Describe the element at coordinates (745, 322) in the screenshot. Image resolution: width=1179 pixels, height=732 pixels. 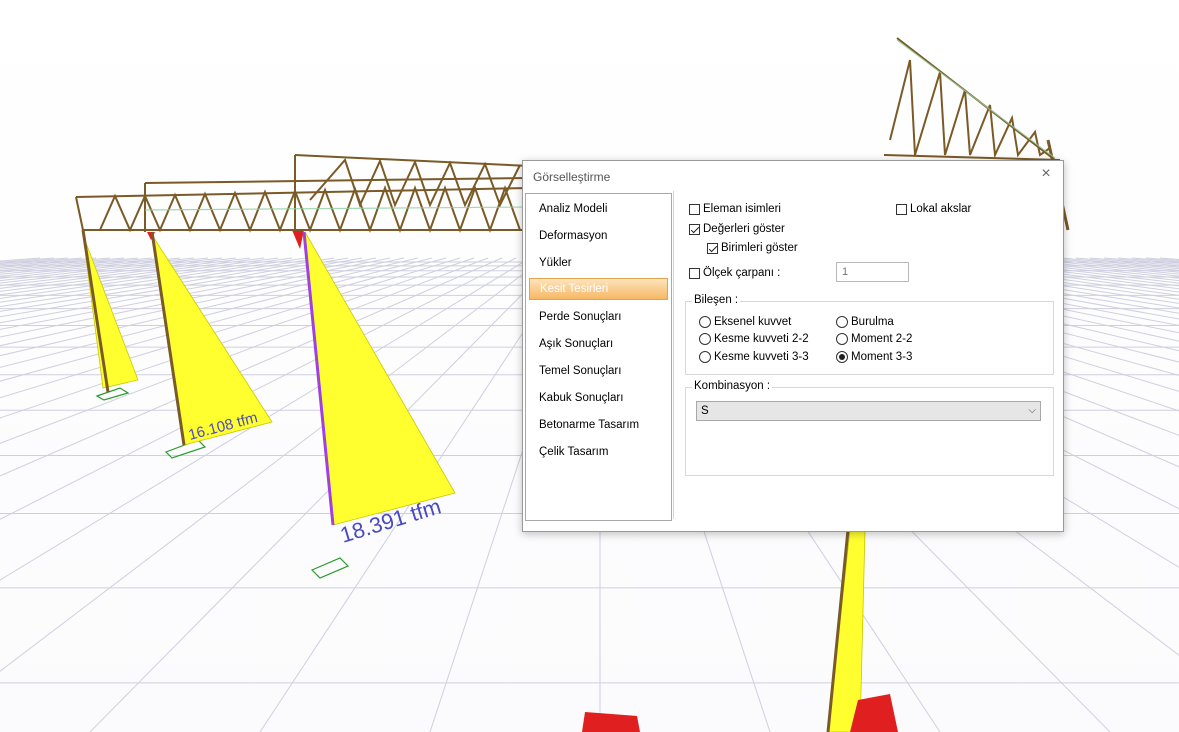
I see `eksenel-kuvvet-radio: Eksenel kuvvet` at that location.